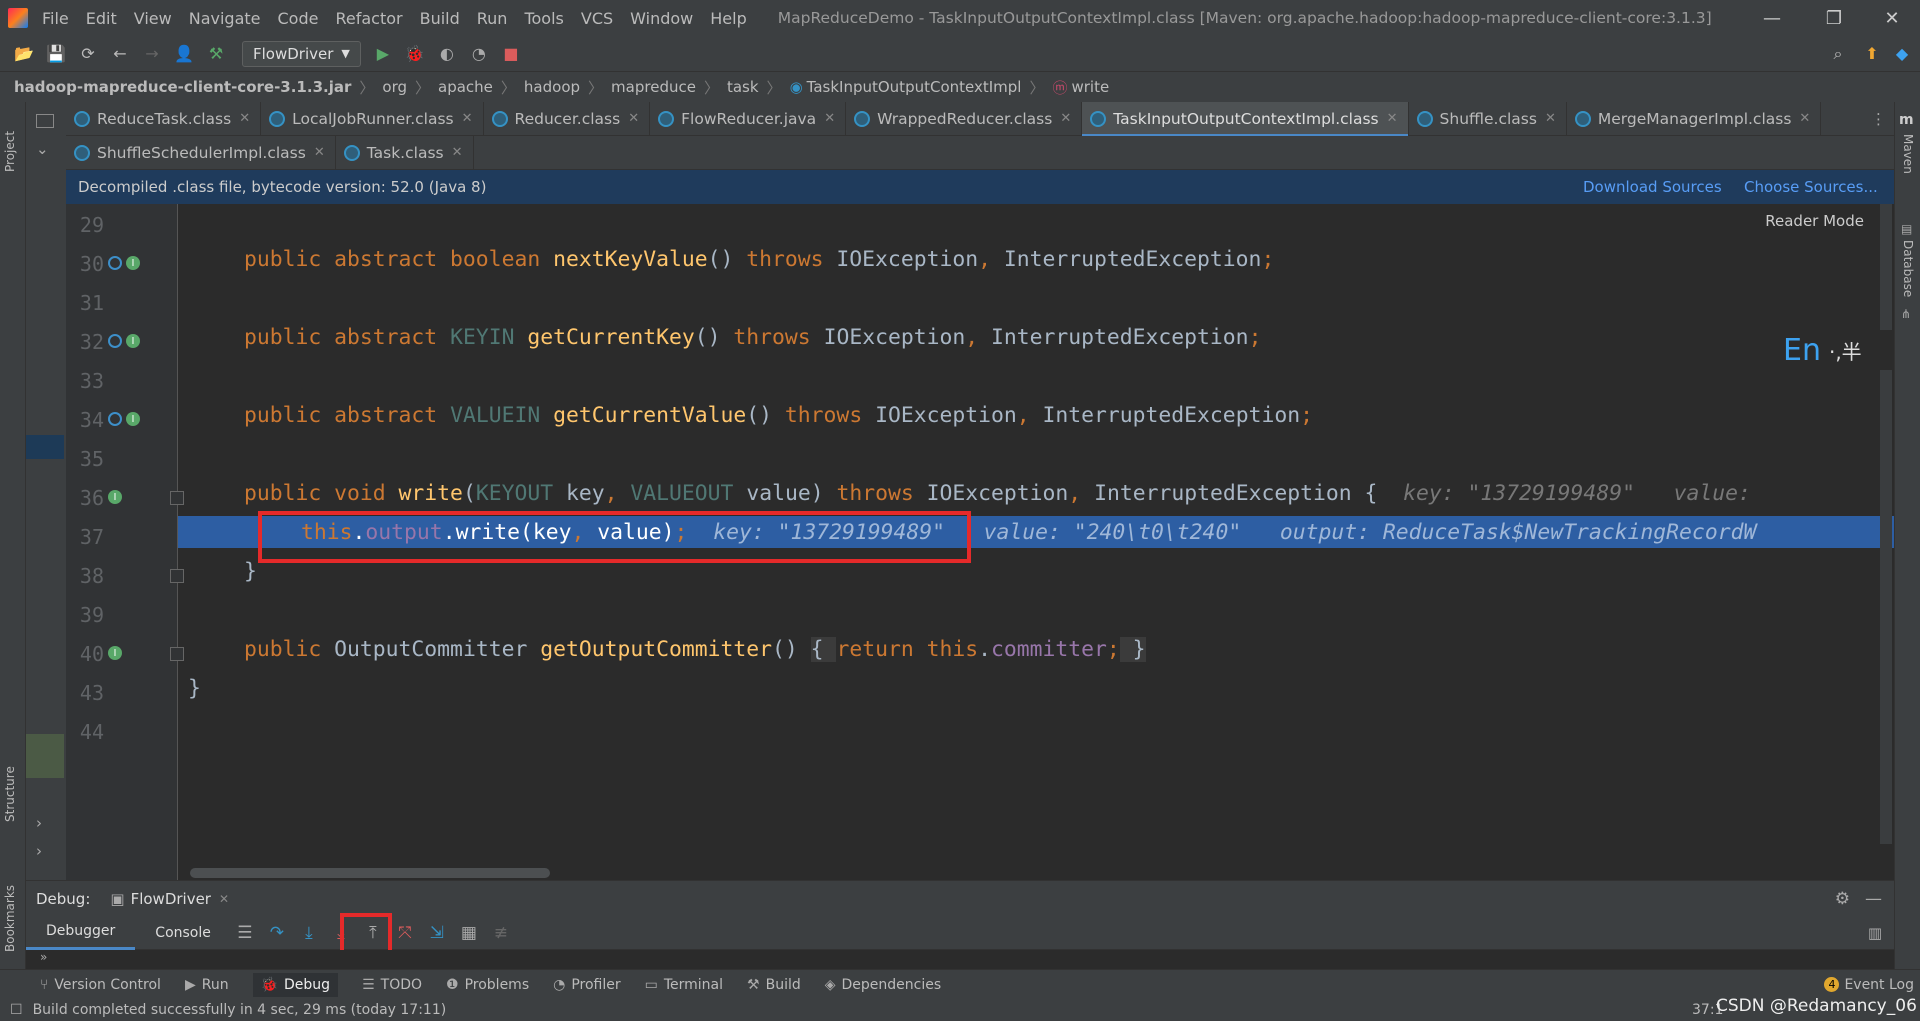  I want to click on layout-icon: ▥, so click(1875, 933).